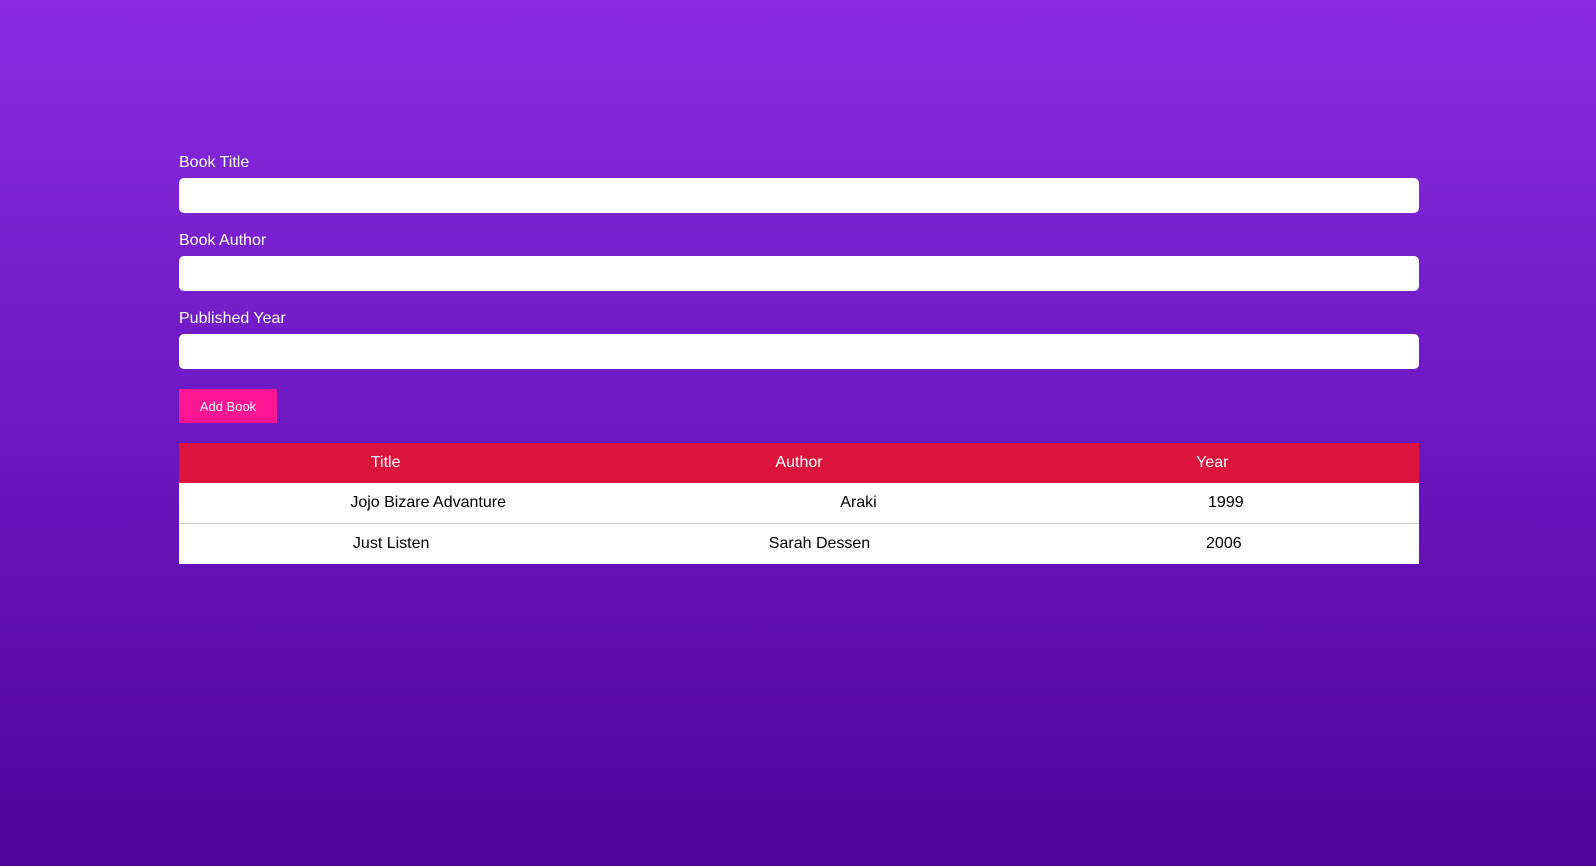 Image resolution: width=1596 pixels, height=866 pixels. Describe the element at coordinates (228, 406) in the screenshot. I see `add-book-button: Add Book` at that location.